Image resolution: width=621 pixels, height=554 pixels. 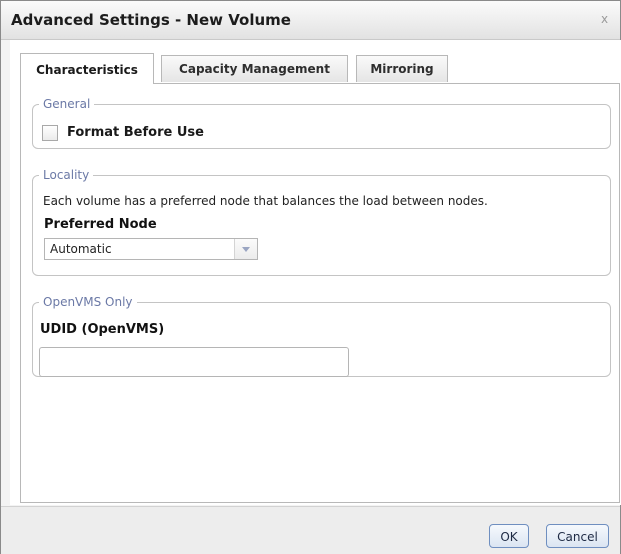 I want to click on preferred-node-value: Automatic, so click(x=81, y=249).